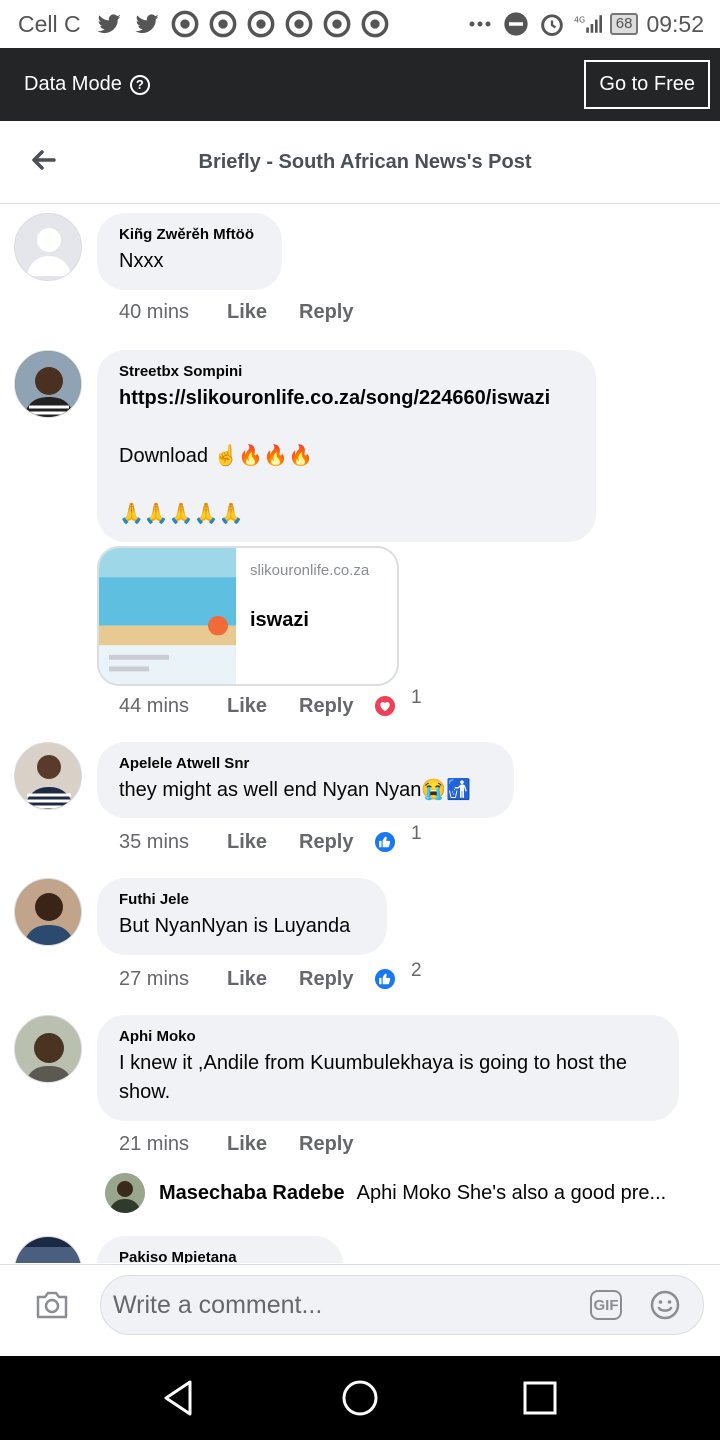 Image resolution: width=720 pixels, height=1440 pixels. Describe the element at coordinates (49, 23) in the screenshot. I see `carrier-label: Cell C` at that location.